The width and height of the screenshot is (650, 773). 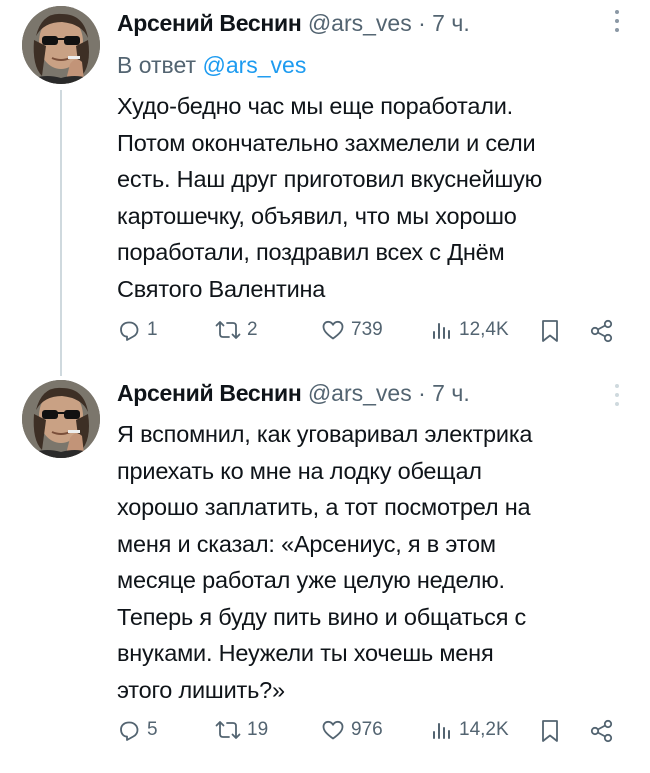 I want to click on like-button: 976, so click(x=352, y=730).